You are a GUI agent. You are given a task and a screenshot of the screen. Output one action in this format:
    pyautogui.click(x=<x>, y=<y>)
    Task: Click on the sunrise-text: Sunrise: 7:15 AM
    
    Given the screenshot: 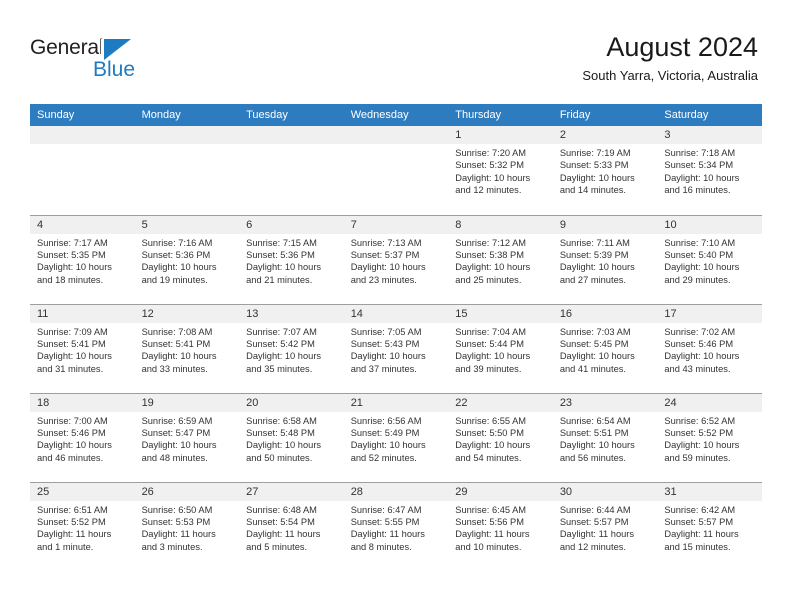 What is the action you would take?
    pyautogui.click(x=281, y=242)
    